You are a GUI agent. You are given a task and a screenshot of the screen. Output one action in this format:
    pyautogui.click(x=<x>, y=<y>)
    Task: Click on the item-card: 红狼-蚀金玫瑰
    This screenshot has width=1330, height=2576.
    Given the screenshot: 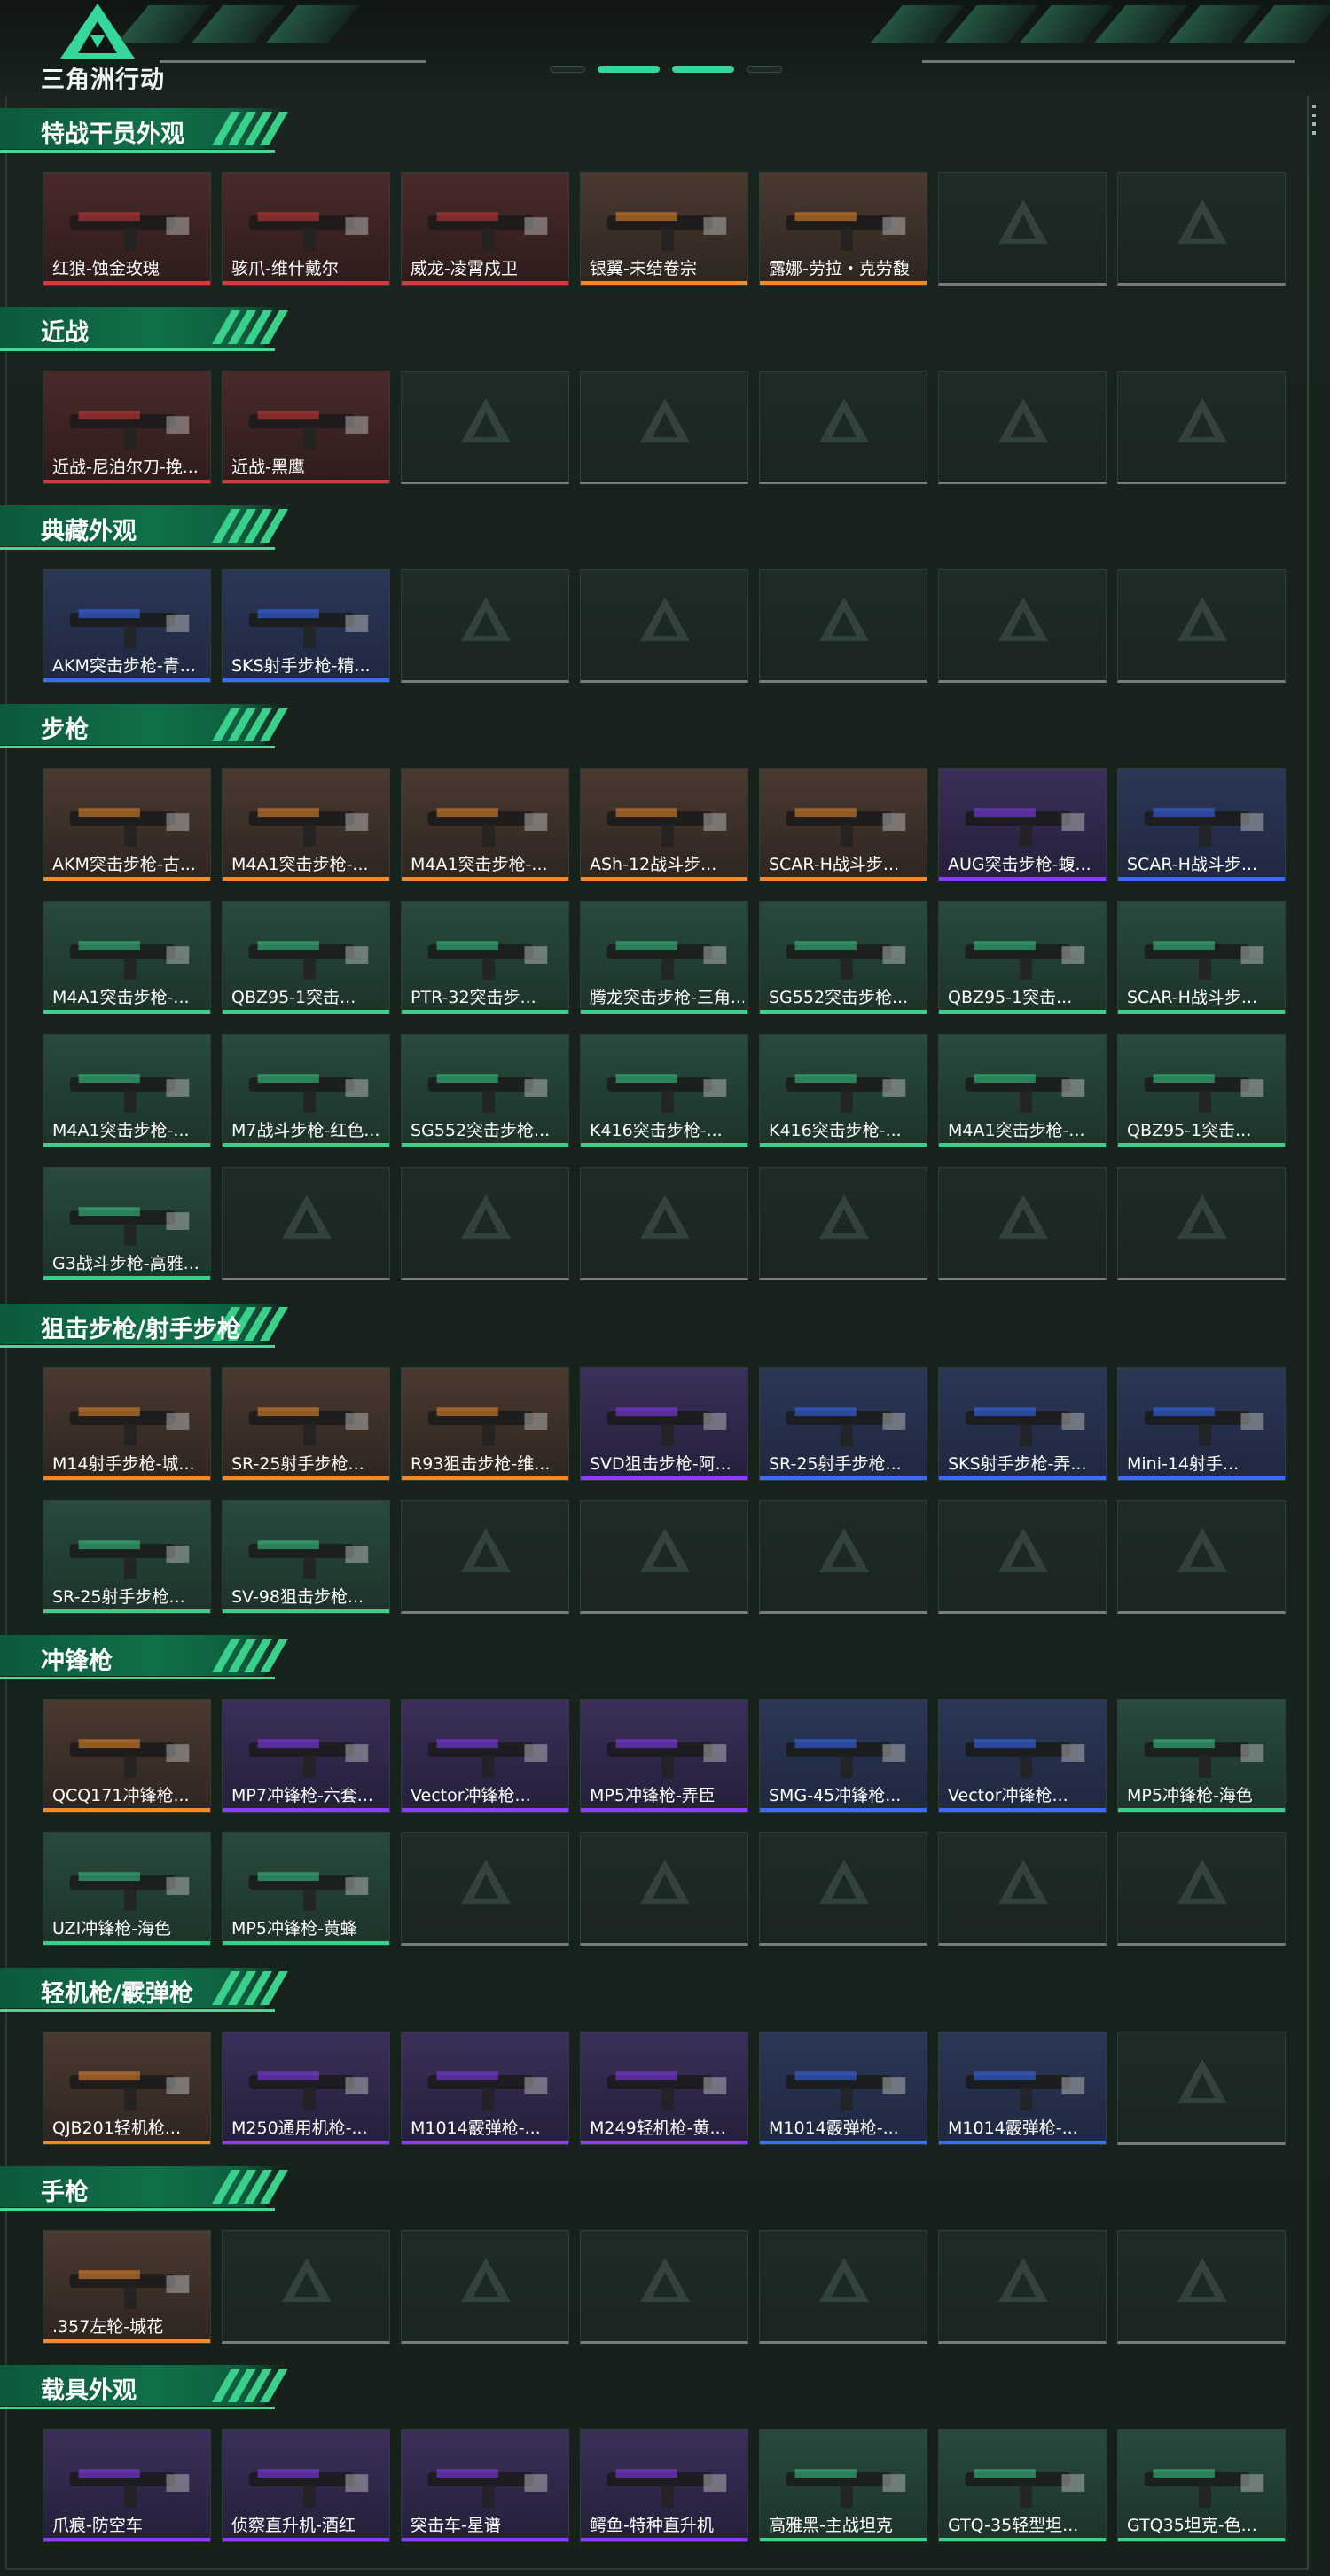 What is the action you would take?
    pyautogui.click(x=127, y=229)
    